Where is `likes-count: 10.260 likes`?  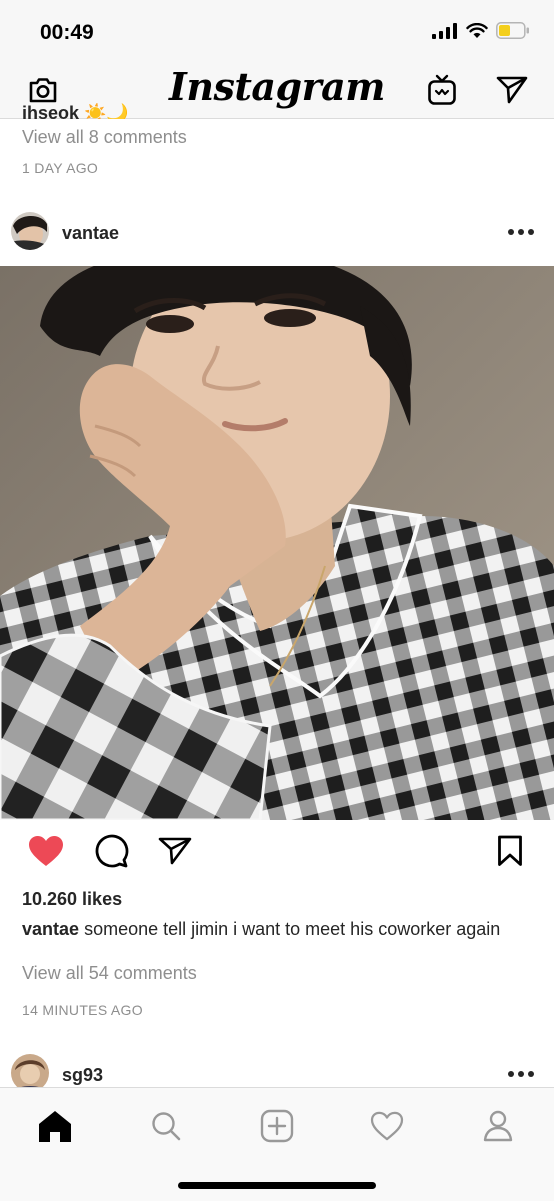
likes-count: 10.260 likes is located at coordinates (72, 899).